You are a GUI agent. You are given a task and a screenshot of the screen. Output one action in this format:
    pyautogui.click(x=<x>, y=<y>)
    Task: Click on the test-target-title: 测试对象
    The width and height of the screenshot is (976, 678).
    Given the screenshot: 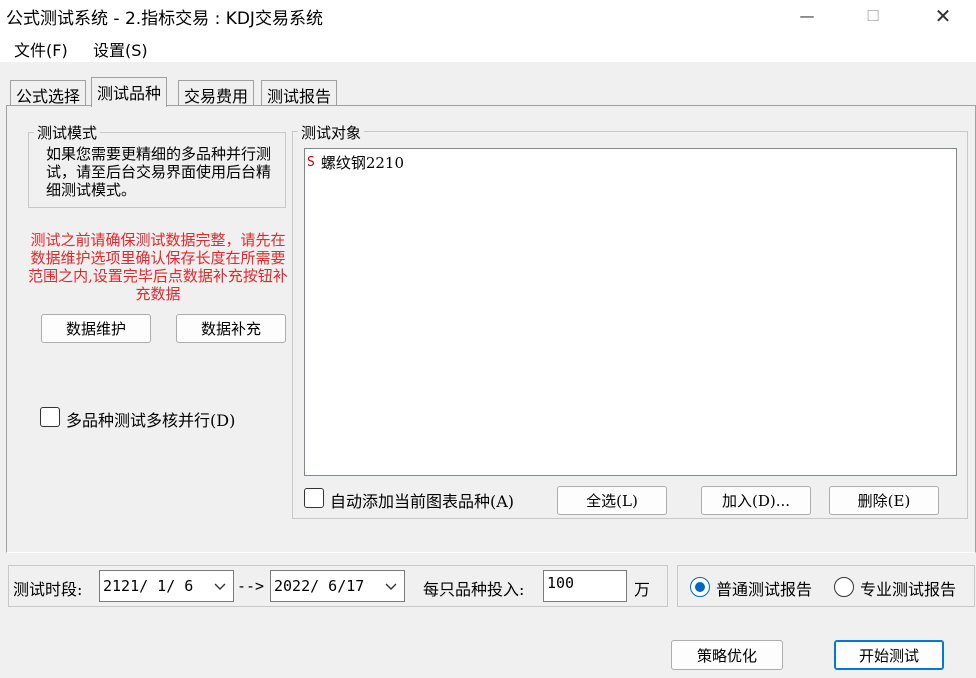 What is the action you would take?
    pyautogui.click(x=331, y=132)
    